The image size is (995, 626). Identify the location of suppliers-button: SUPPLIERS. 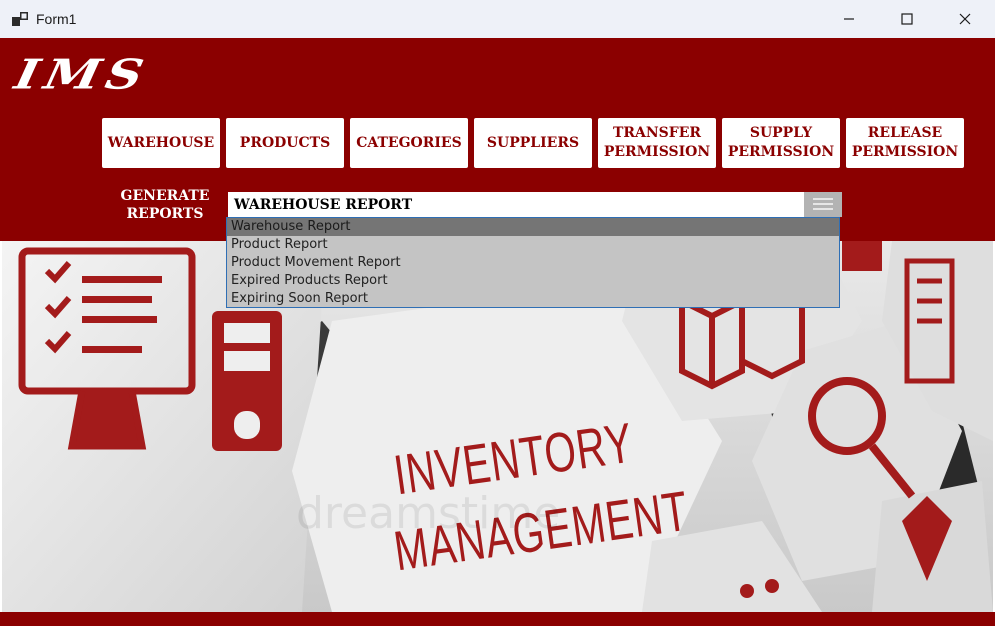
(533, 143).